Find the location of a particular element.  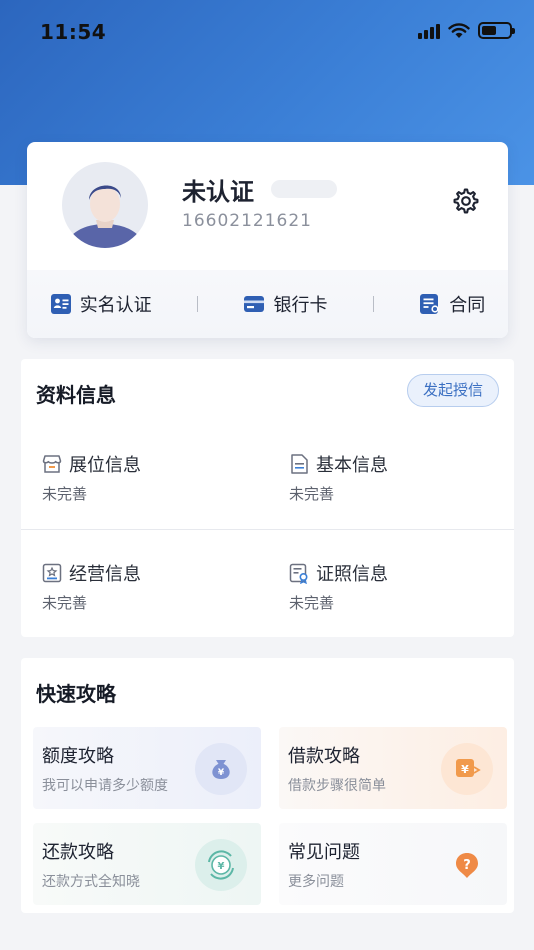

profile-phone: 16602121621 is located at coordinates (247, 221).